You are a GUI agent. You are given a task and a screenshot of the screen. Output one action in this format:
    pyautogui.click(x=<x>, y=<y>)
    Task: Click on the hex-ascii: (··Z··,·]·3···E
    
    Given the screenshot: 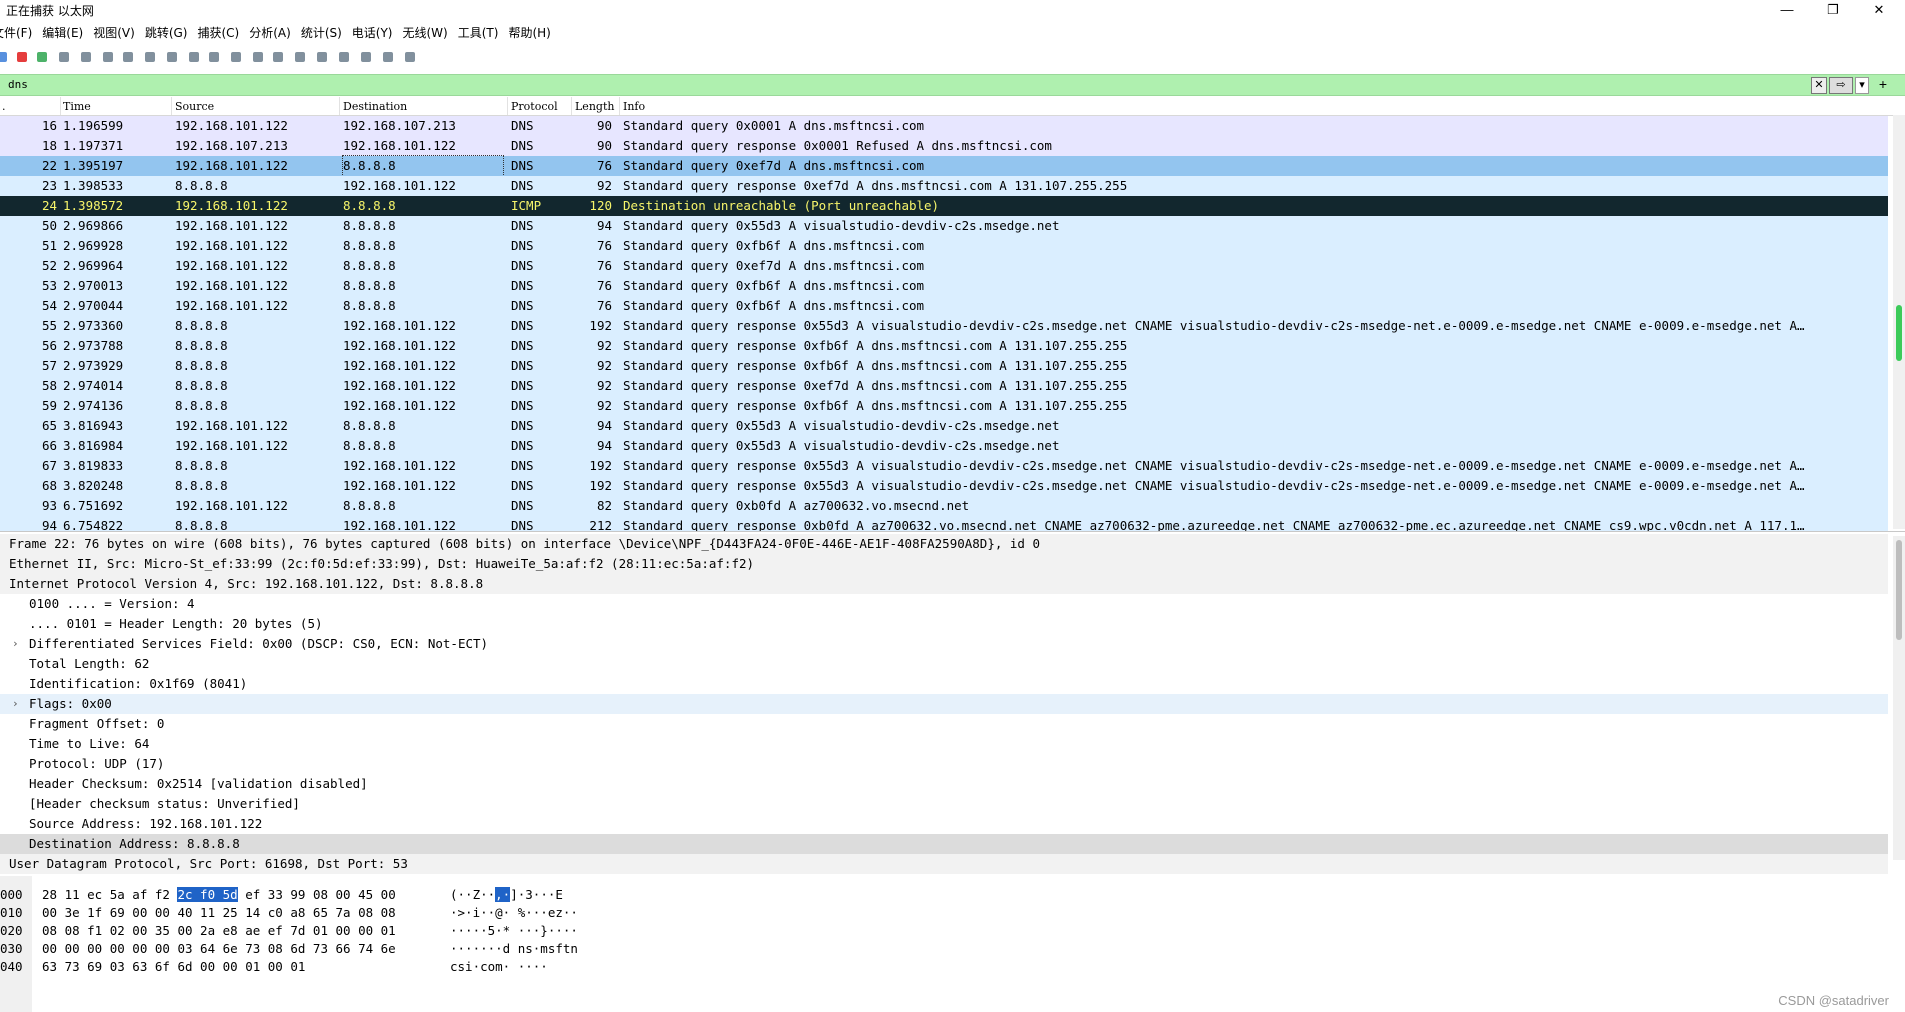 What is the action you would take?
    pyautogui.click(x=506, y=895)
    